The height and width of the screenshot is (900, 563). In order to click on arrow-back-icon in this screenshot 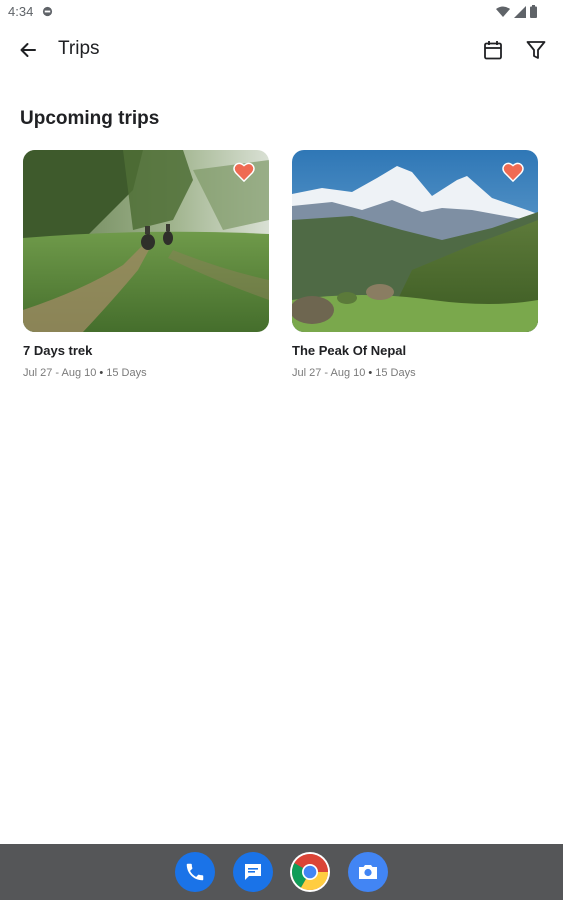, I will do `click(28, 50)`.